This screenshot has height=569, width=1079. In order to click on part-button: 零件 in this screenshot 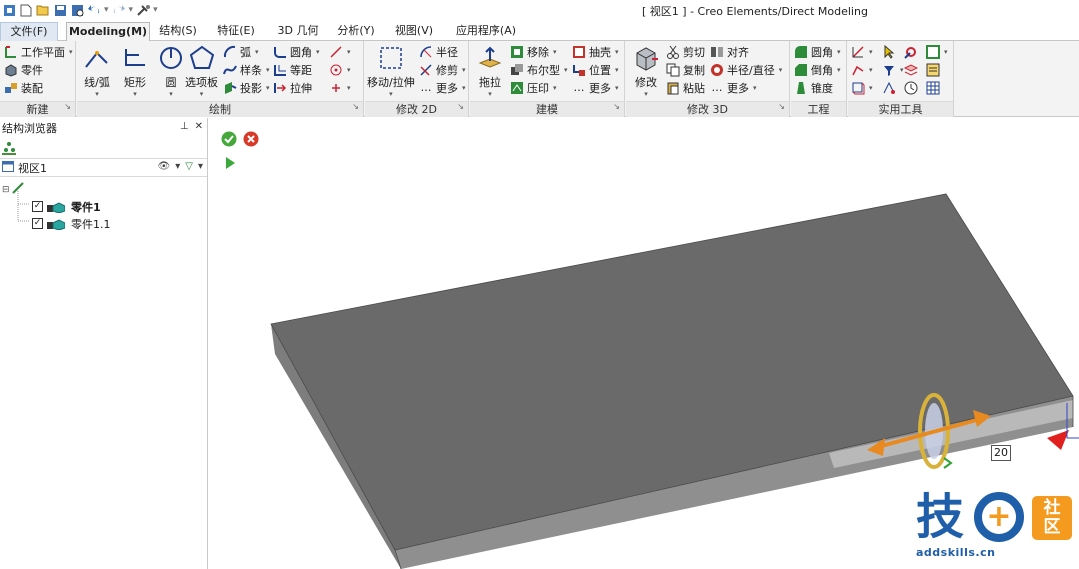, I will do `click(23, 69)`.